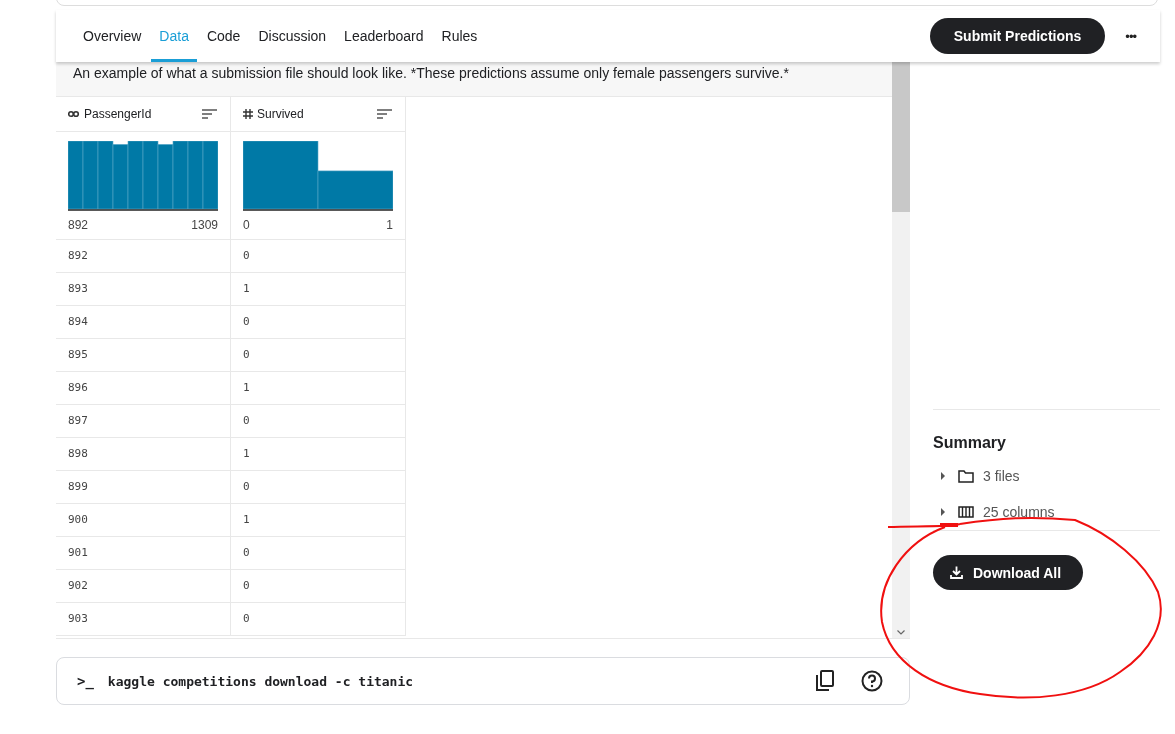  Describe the element at coordinates (825, 681) in the screenshot. I see `copy-icon` at that location.